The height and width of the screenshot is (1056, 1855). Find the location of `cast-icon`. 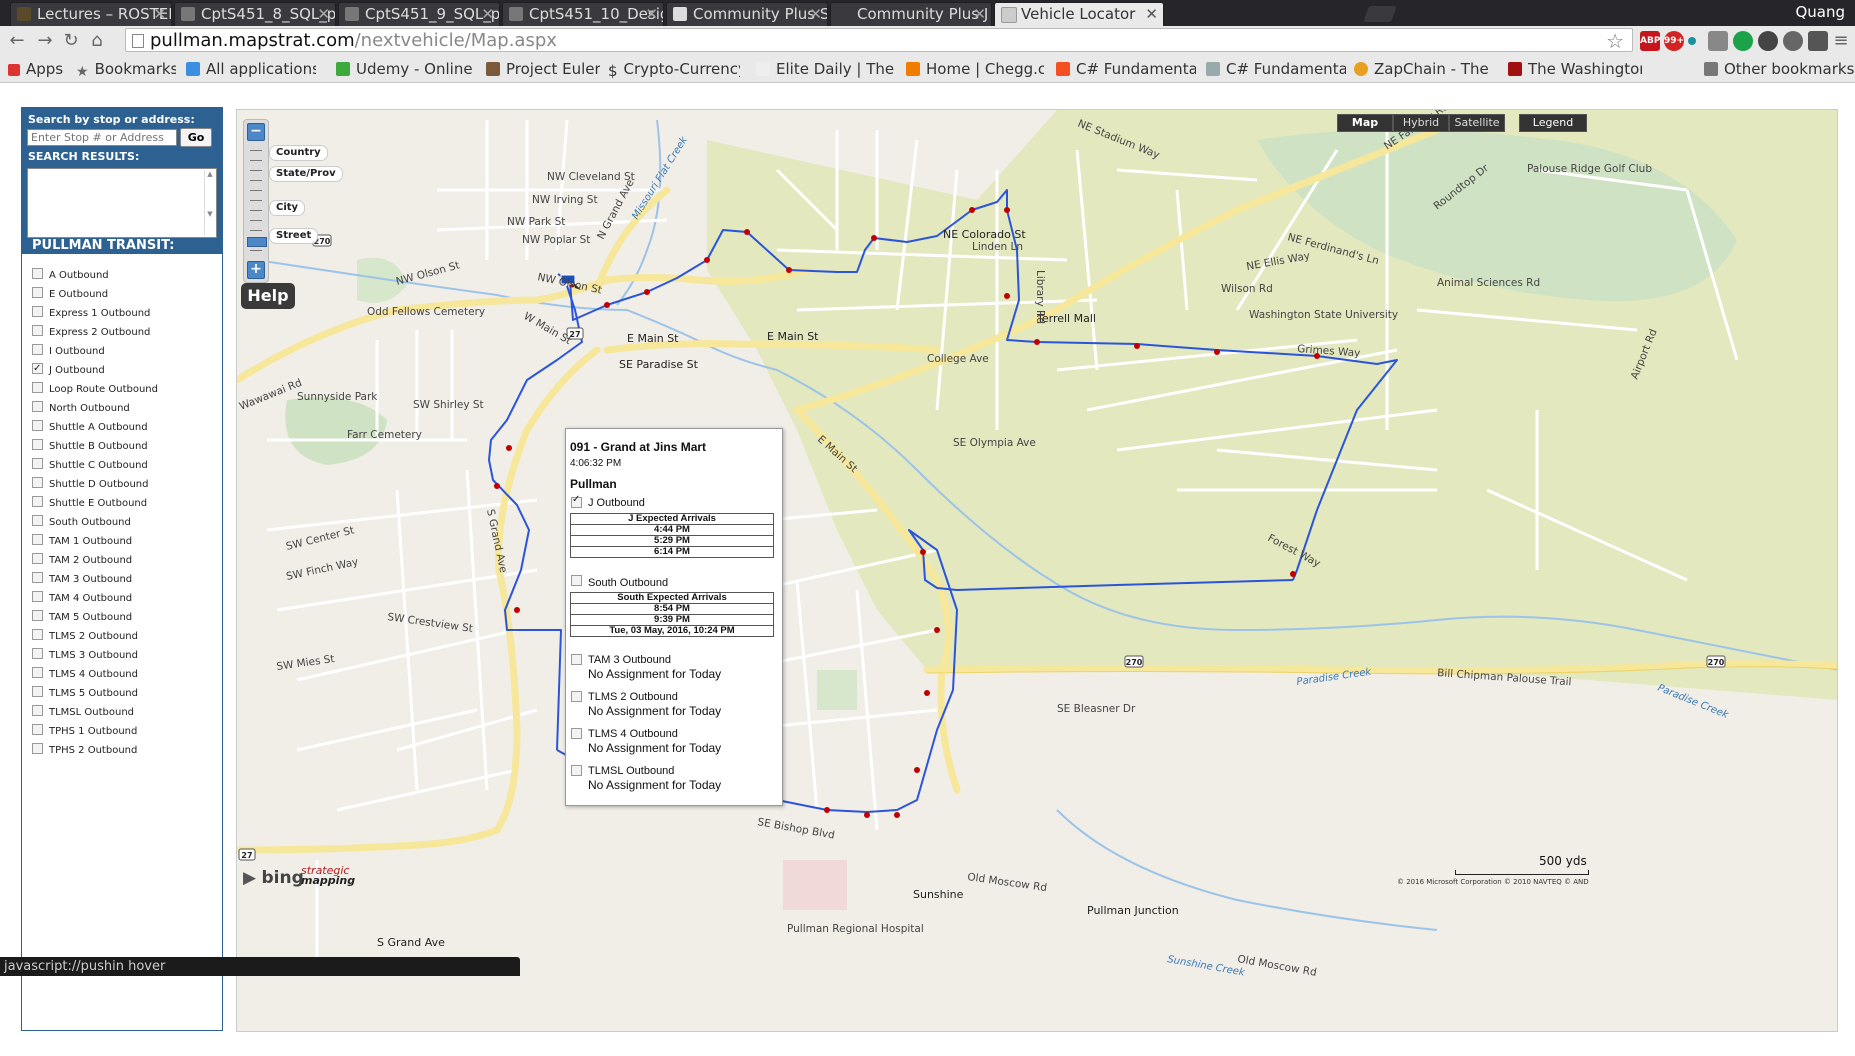

cast-icon is located at coordinates (1818, 41).